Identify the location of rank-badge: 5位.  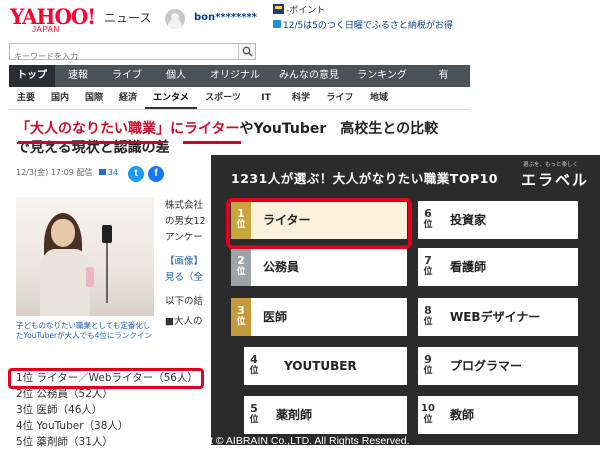
(254, 415).